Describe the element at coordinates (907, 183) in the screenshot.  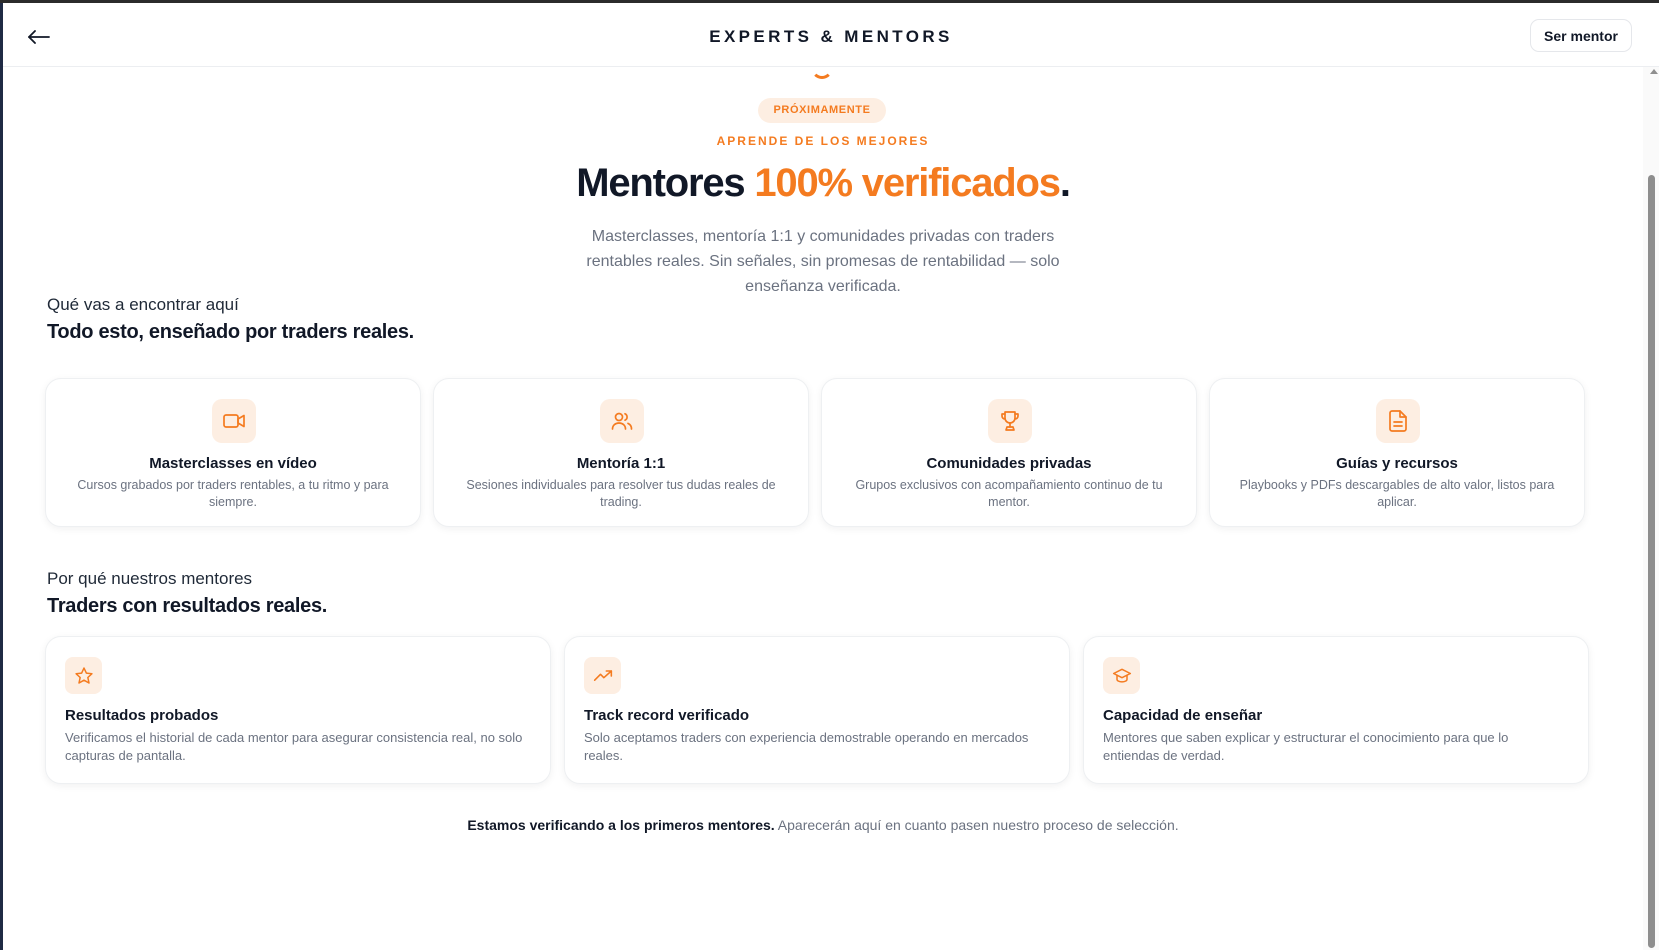
I see `hero-title-accent: 100% verificados` at that location.